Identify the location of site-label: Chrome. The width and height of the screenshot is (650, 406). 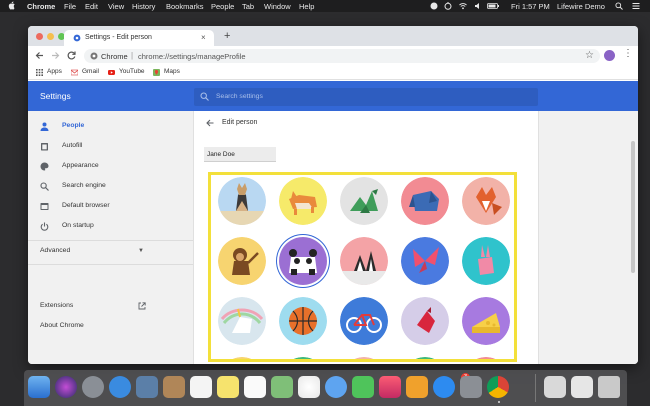
(114, 56).